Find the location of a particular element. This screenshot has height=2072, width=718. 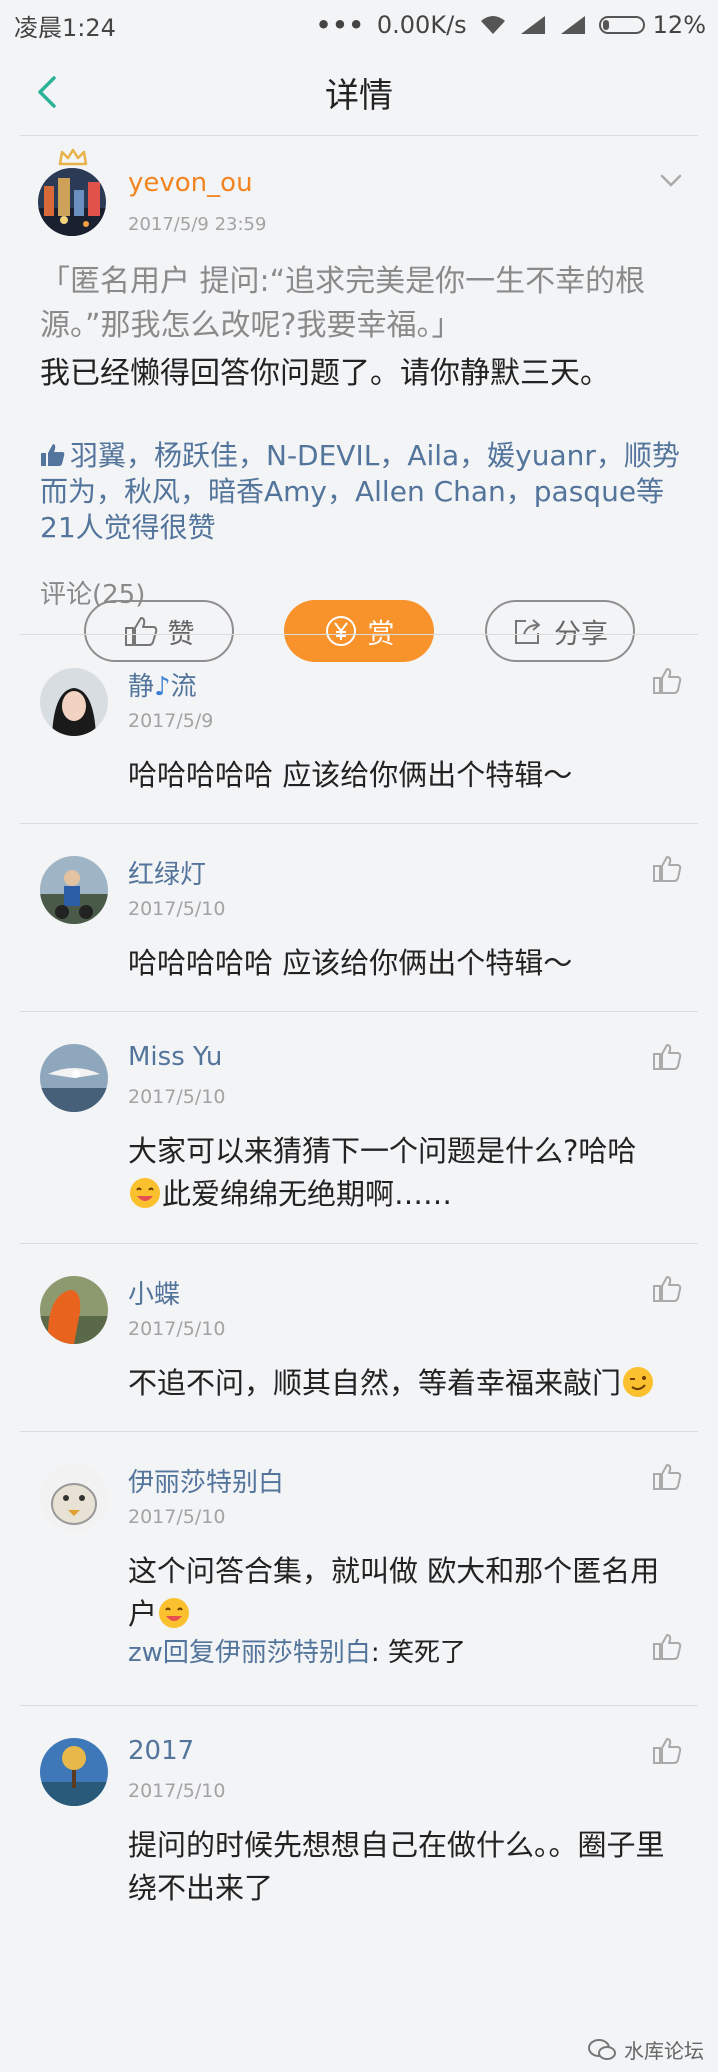

comment-author: 静♪流 is located at coordinates (162, 684).